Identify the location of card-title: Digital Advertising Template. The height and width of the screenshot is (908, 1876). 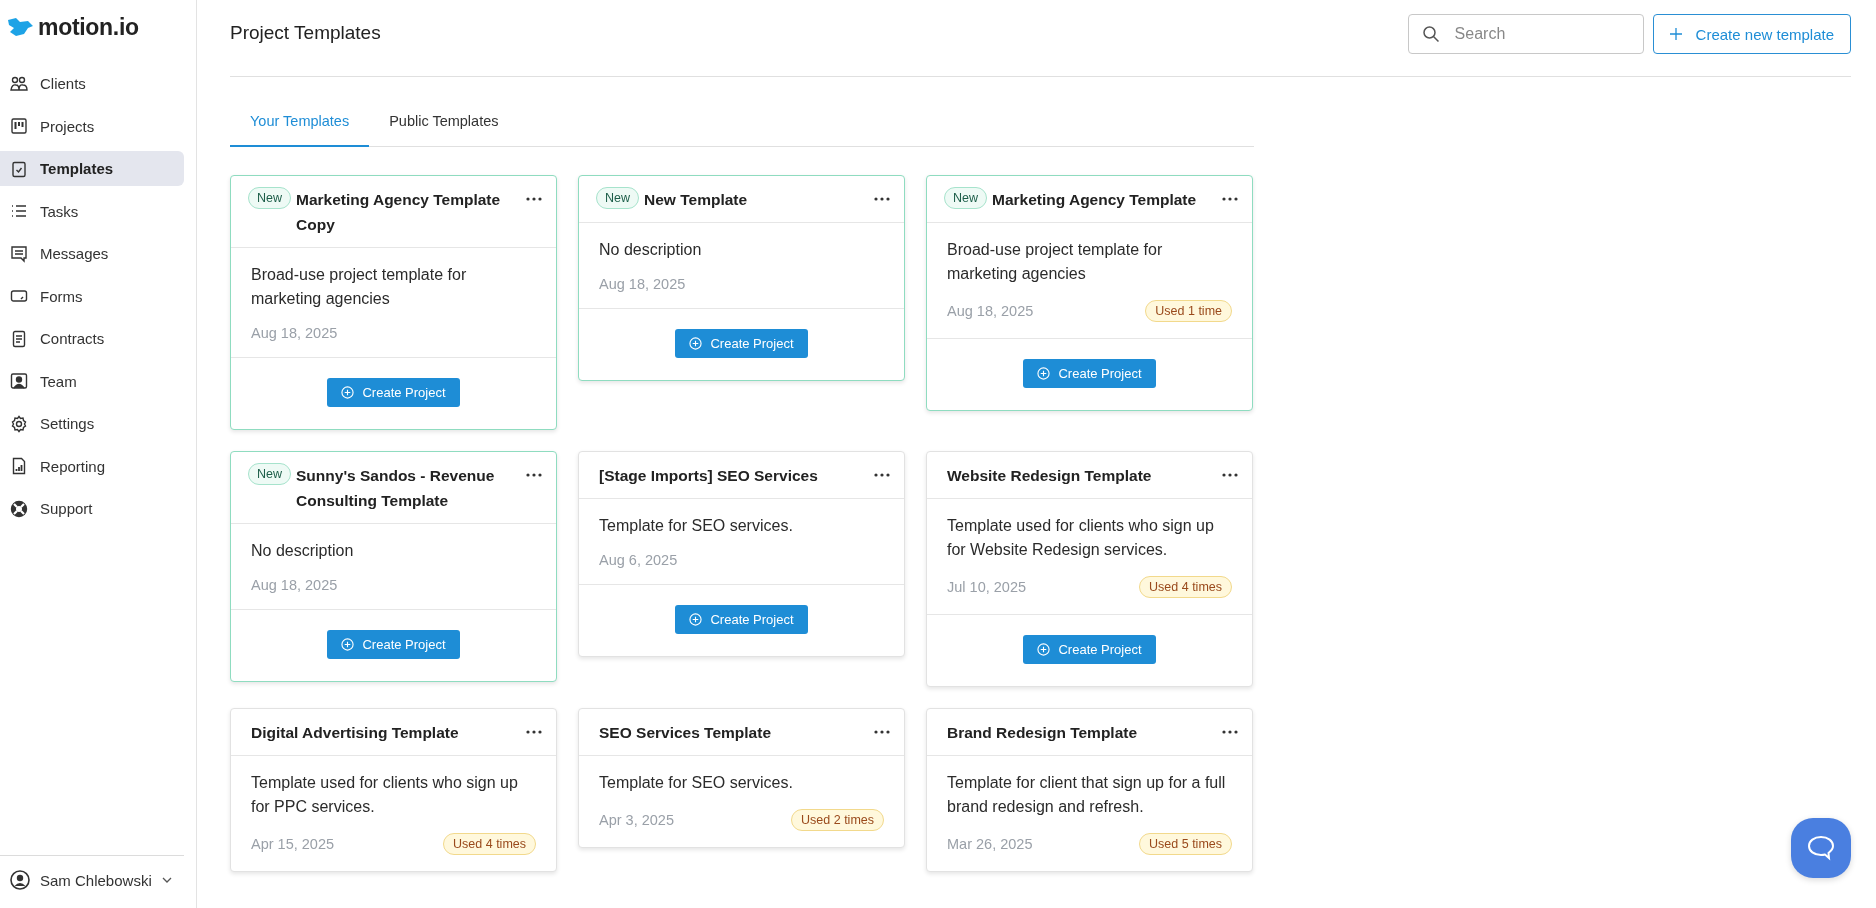
(355, 733).